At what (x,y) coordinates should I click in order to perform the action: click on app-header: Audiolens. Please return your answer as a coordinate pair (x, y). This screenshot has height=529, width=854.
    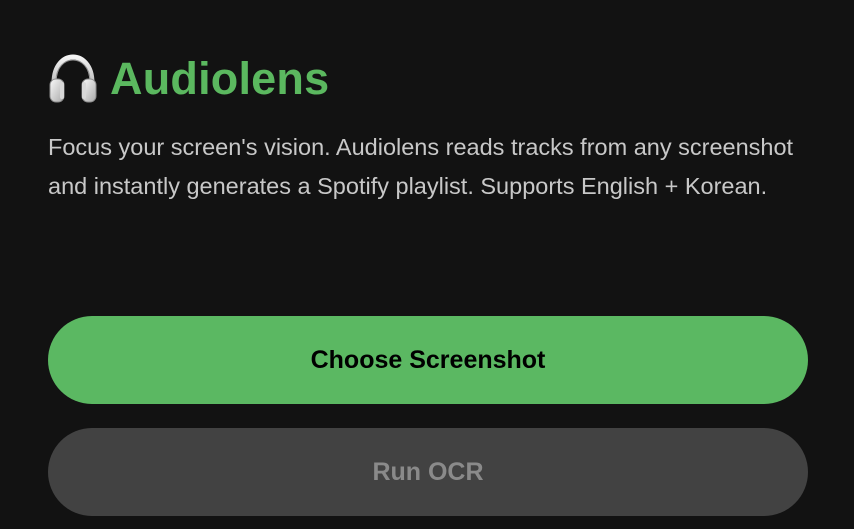
    Looking at the image, I should click on (188, 79).